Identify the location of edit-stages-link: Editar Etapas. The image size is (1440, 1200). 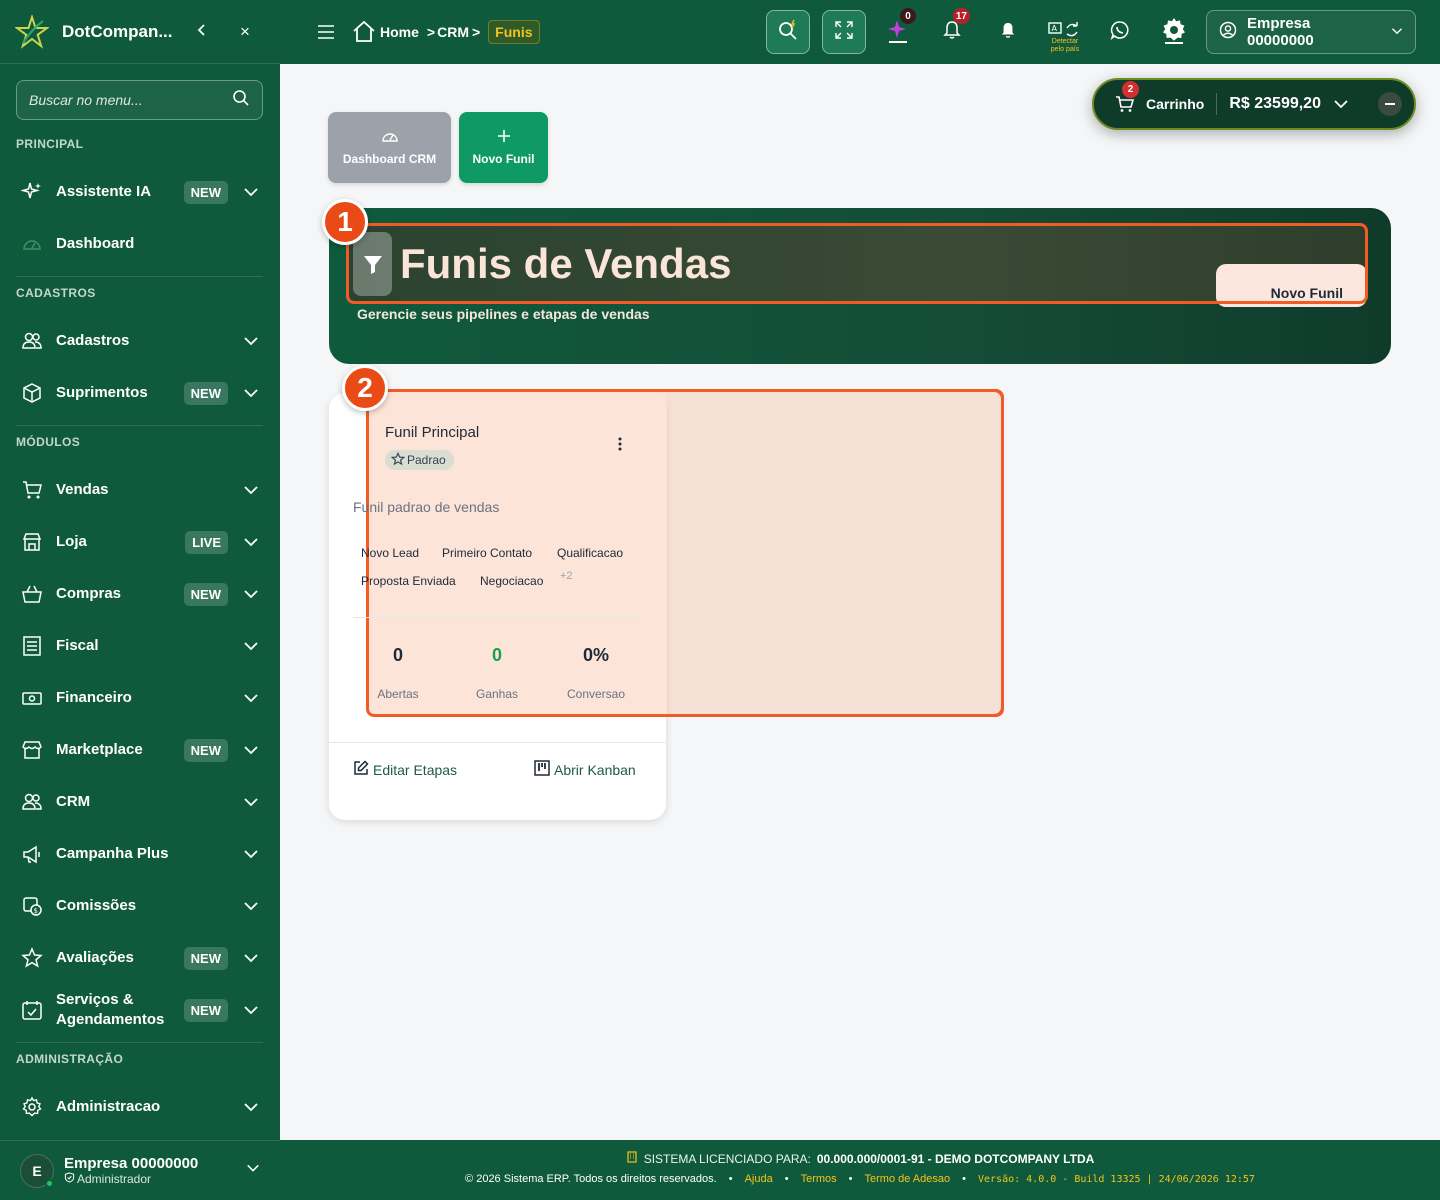
(405, 769).